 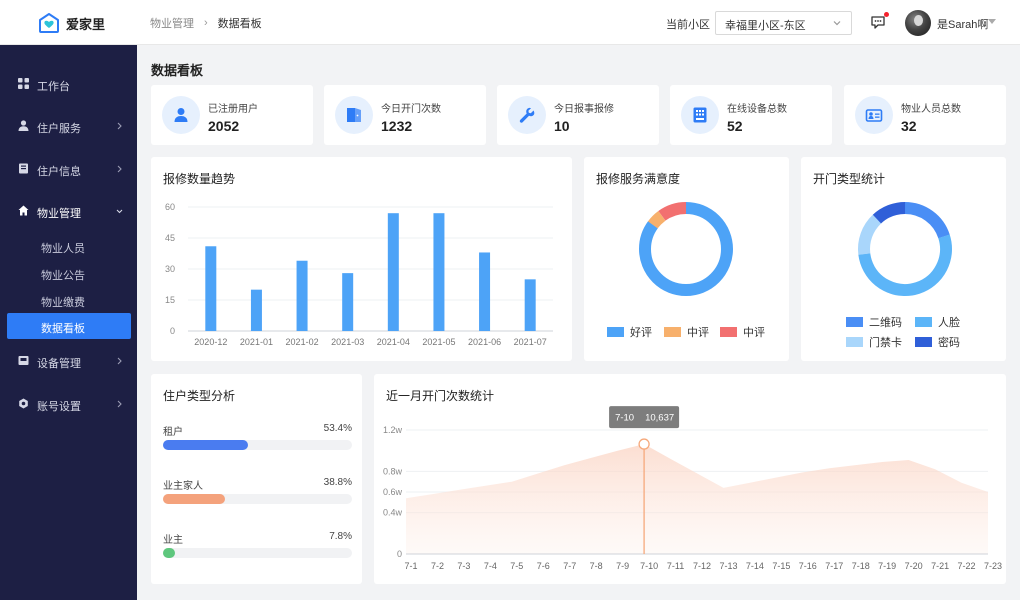 I want to click on progress-fill, so click(x=194, y=499).